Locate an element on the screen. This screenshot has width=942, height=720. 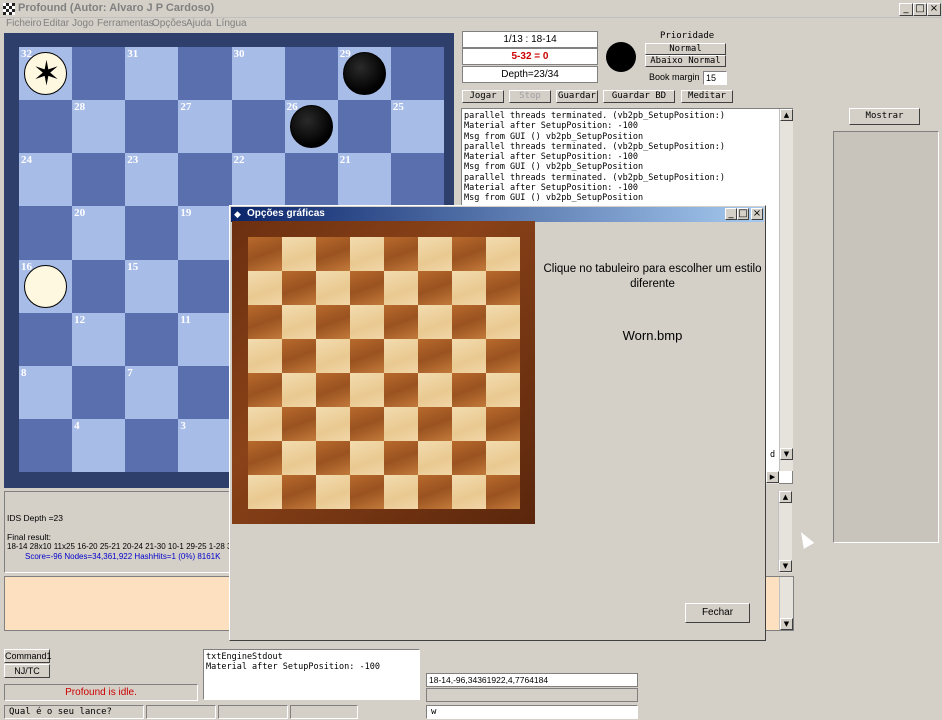
board-square: 16 is located at coordinates (46, 286).